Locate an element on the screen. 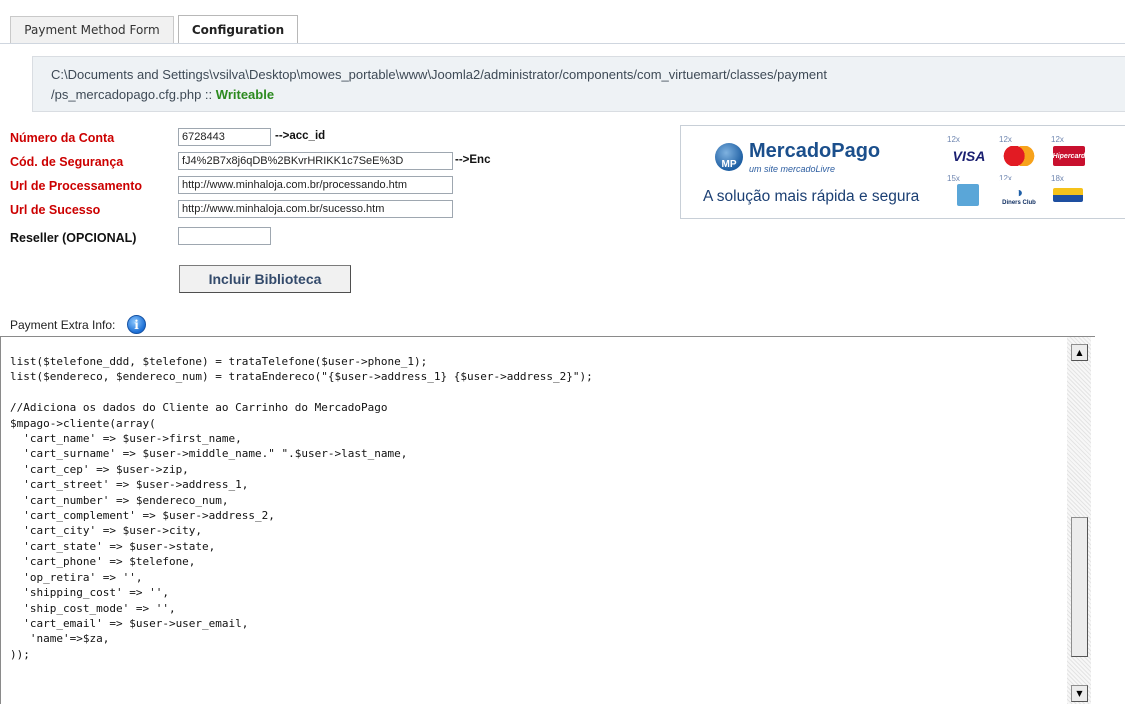  mastercard-icon is located at coordinates (1019, 156).